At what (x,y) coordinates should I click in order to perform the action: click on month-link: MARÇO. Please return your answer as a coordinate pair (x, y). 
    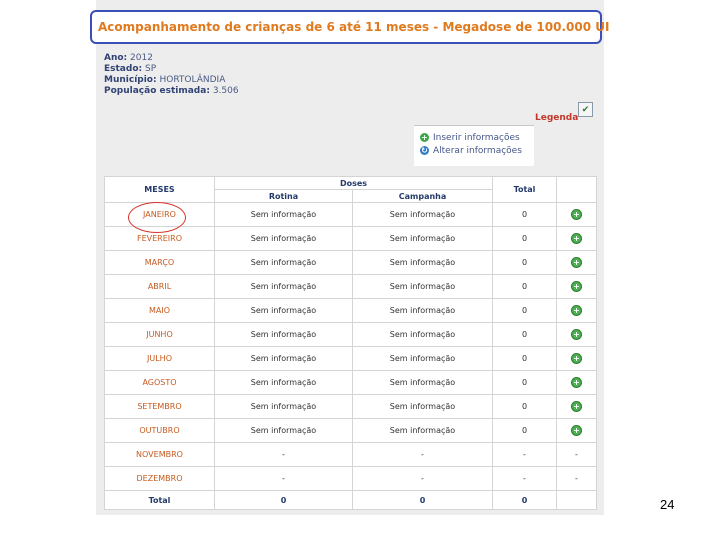
    Looking at the image, I should click on (159, 262).